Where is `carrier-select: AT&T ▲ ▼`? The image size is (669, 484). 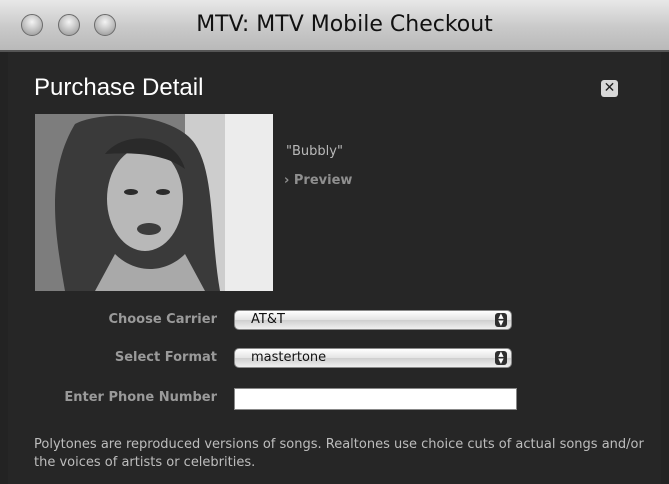
carrier-select: AT&T ▲ ▼ is located at coordinates (373, 320).